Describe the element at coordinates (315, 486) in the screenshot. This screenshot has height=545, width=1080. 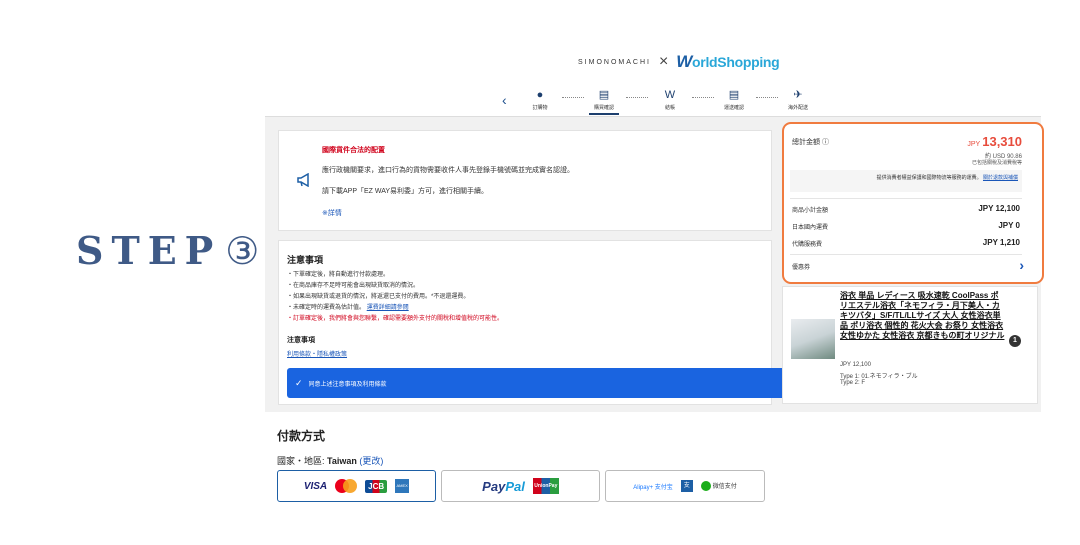
I see `visa-icon: VISA` at that location.